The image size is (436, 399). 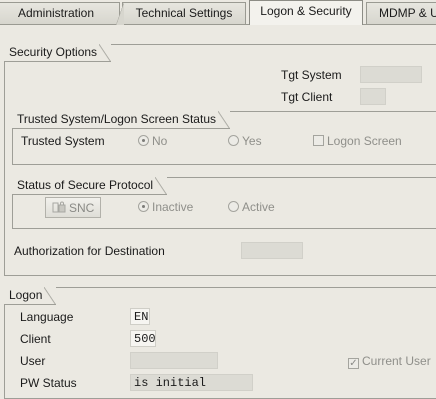 I want to click on tgt-system-field, so click(x=391, y=74).